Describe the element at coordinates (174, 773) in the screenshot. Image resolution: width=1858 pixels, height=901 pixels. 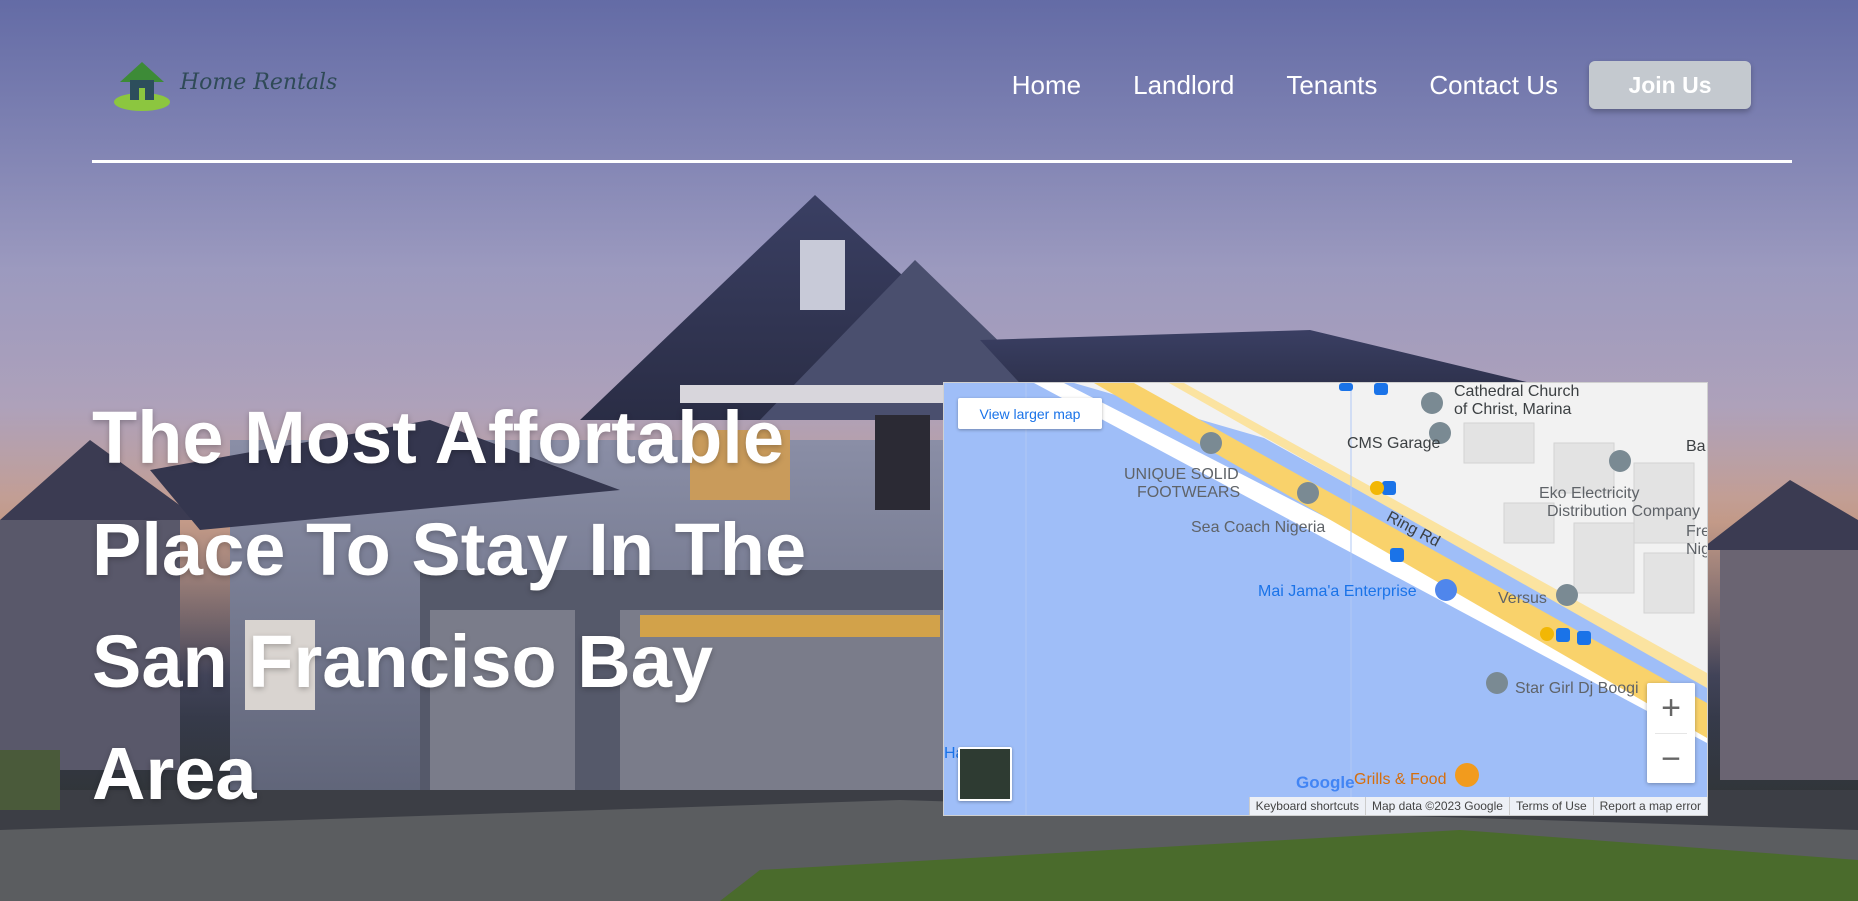
I see `headline-line: Area` at that location.